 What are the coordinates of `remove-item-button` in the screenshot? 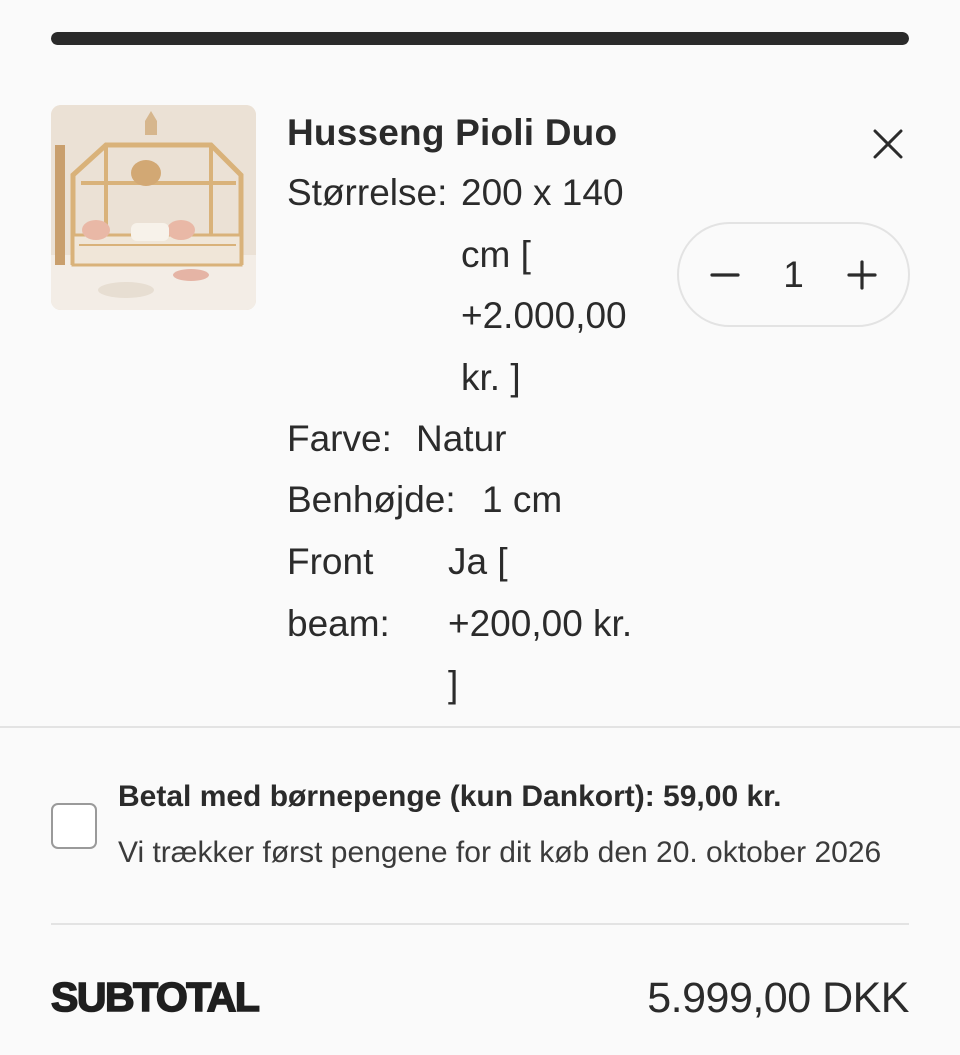 It's located at (888, 144).